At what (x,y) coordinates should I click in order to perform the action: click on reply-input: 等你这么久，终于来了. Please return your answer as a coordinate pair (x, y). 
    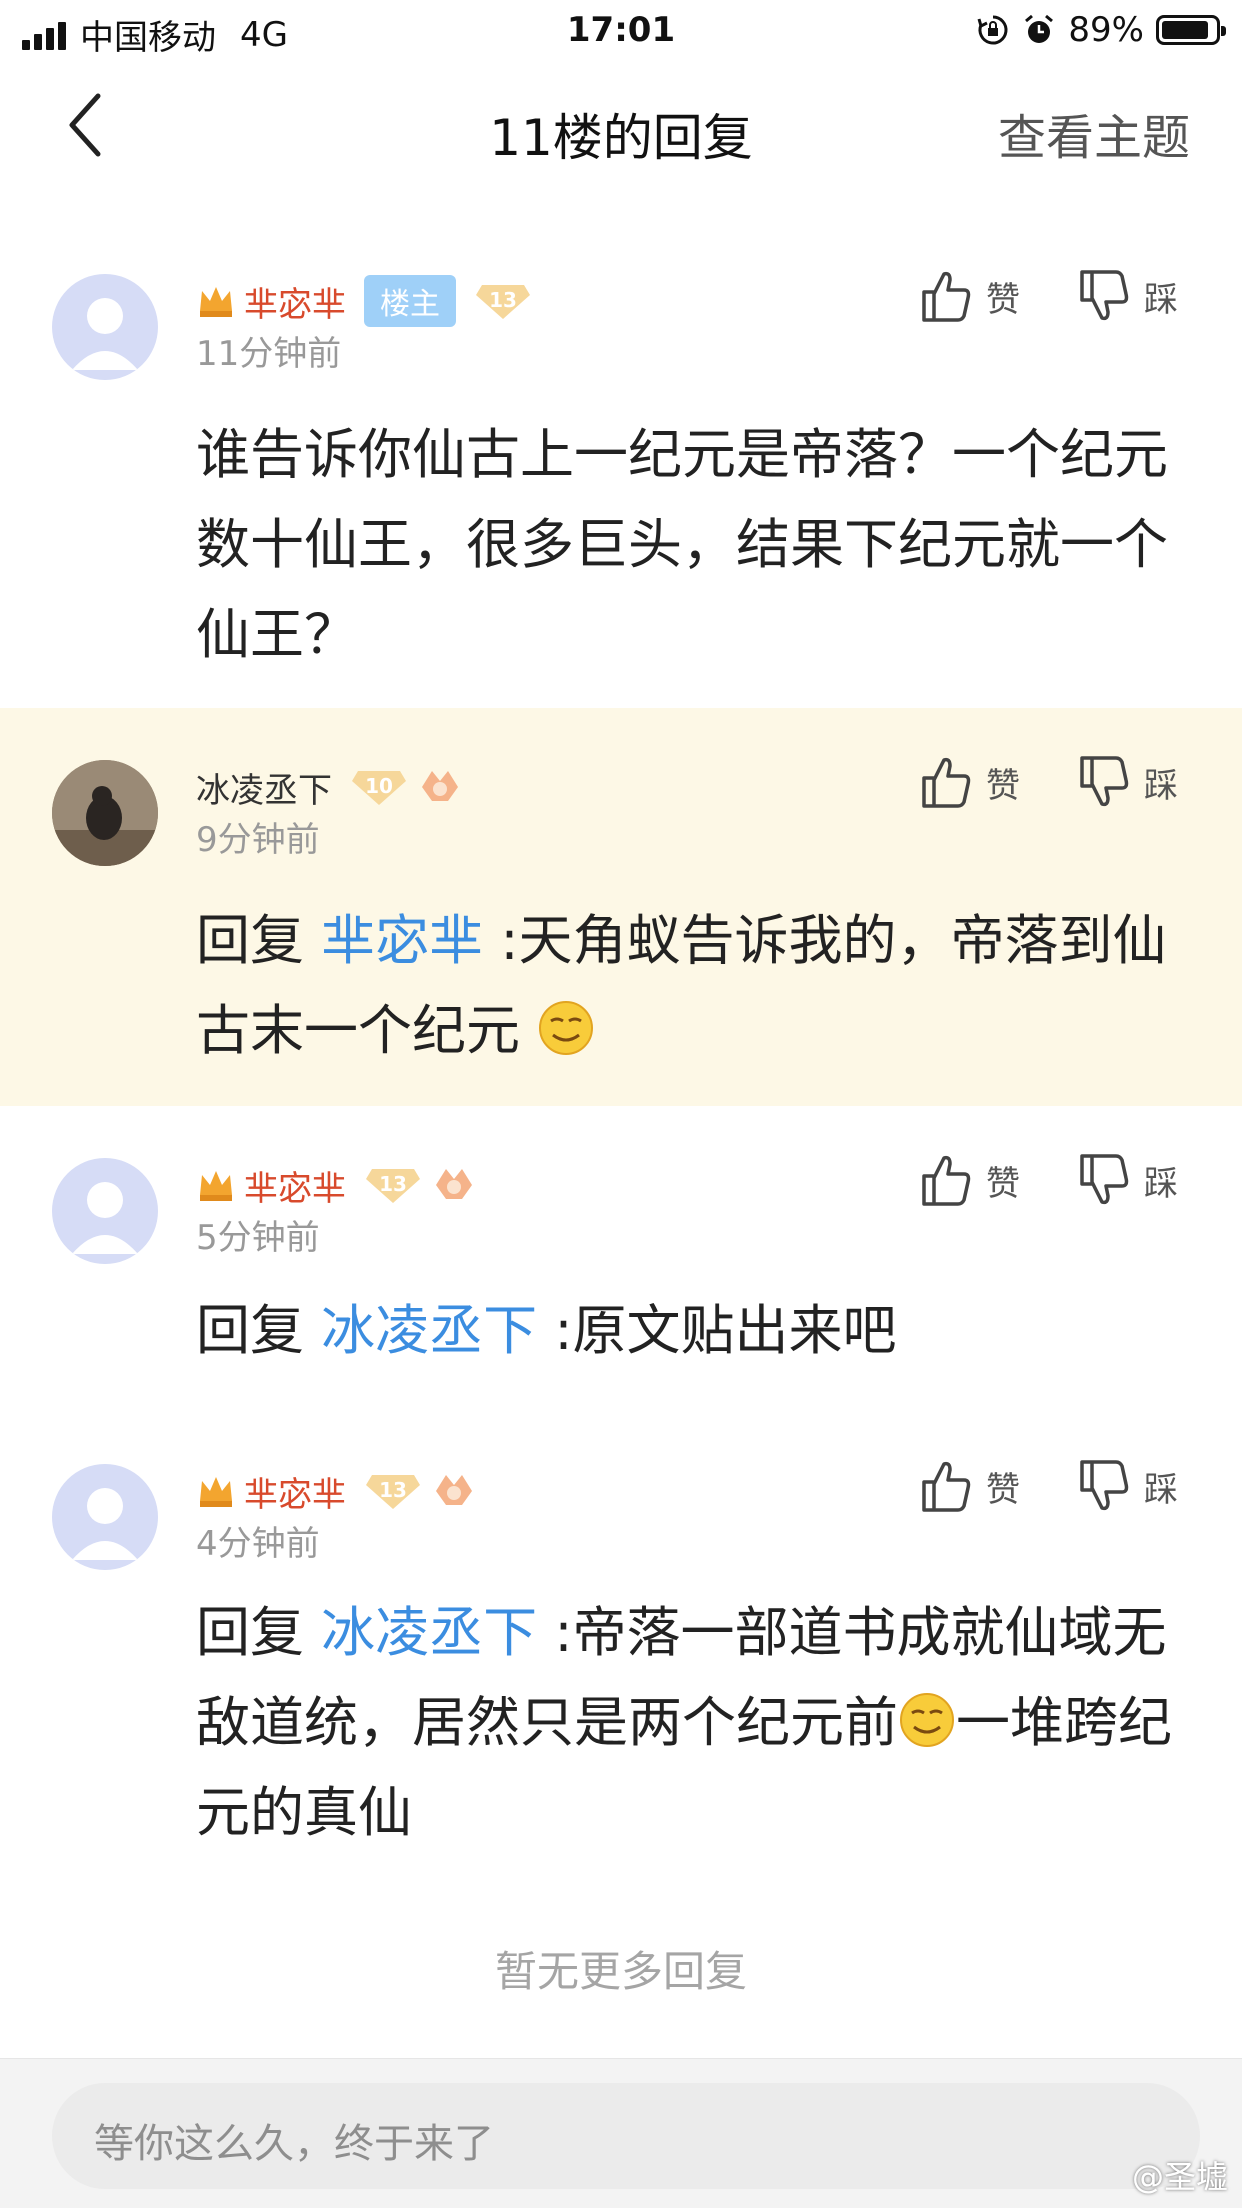
    Looking at the image, I should click on (626, 2136).